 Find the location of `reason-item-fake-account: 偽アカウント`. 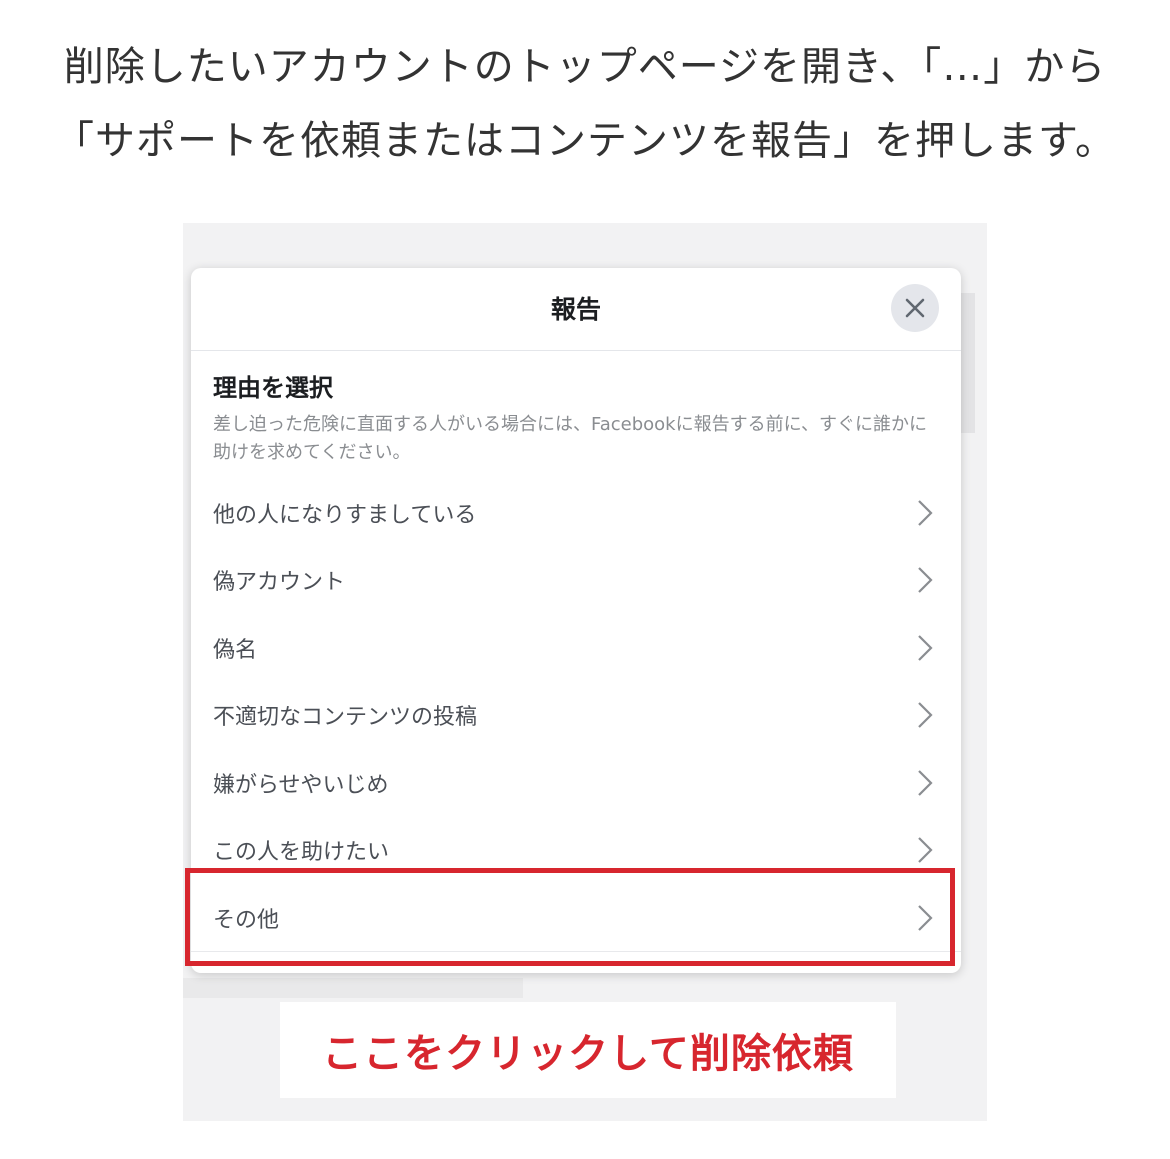

reason-item-fake-account: 偽アカウント is located at coordinates (576, 581).